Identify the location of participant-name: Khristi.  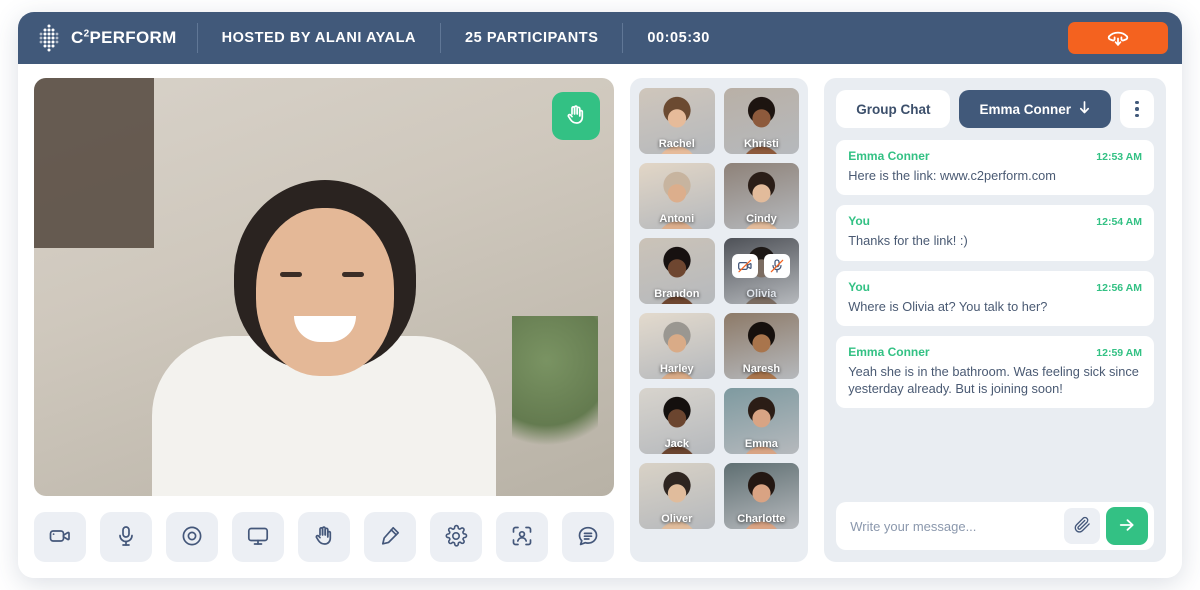
(761, 144).